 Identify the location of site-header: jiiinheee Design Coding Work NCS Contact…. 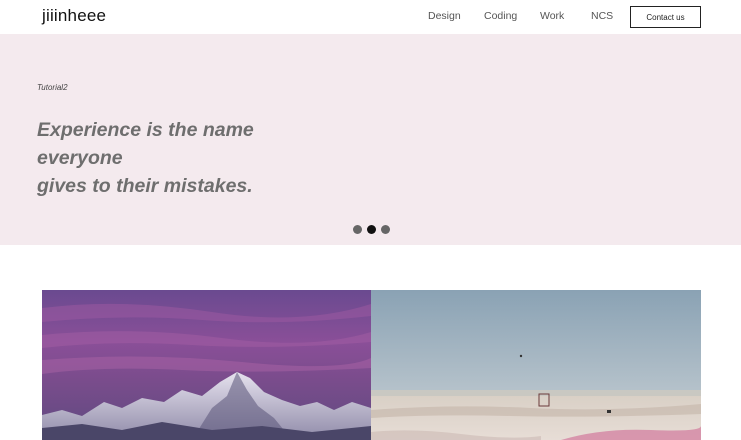
(370, 17).